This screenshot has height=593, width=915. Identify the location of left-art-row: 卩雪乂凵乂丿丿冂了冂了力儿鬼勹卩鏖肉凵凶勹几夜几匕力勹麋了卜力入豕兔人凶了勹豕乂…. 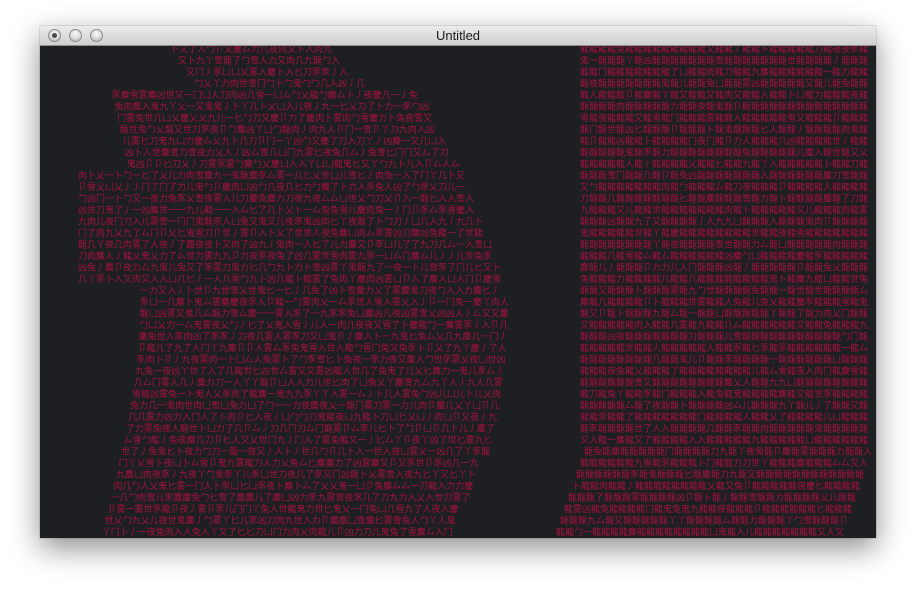
(271, 187).